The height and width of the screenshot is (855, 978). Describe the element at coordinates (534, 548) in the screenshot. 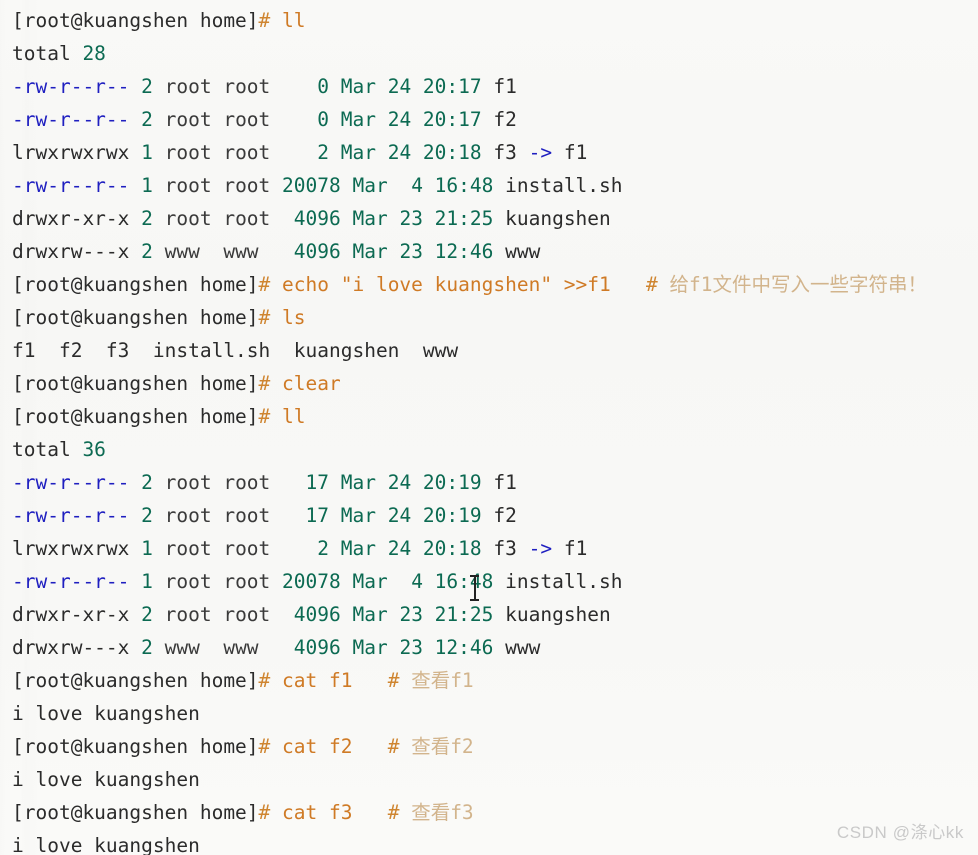

I see `symlink-arrow-icon: ->` at that location.